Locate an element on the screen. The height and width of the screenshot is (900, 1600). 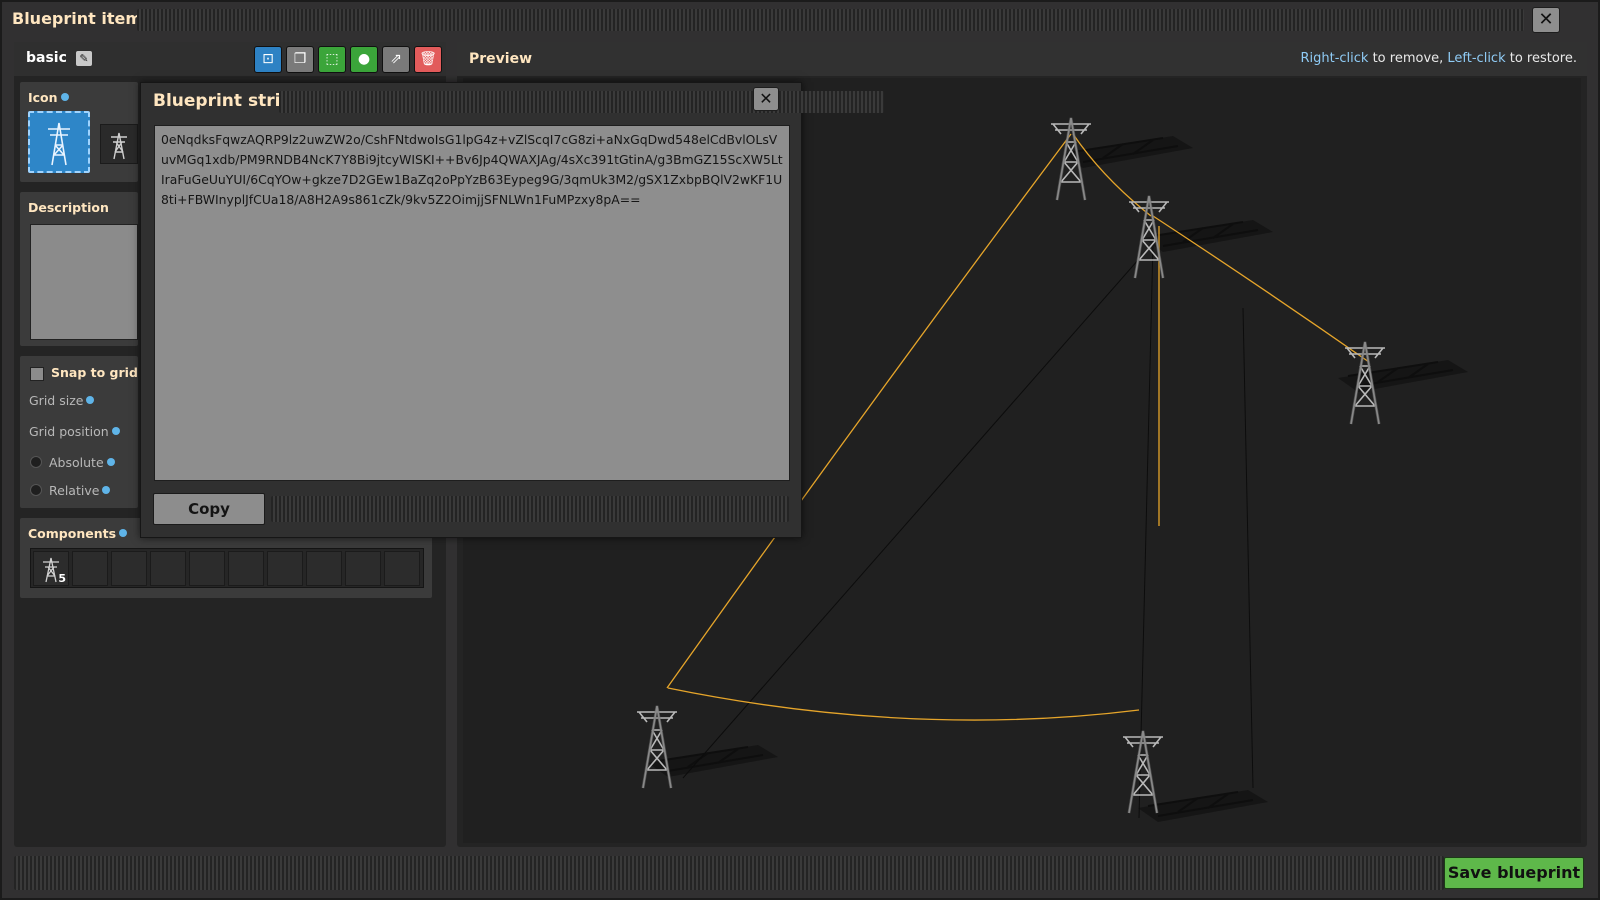
power-pole-icon is located at coordinates (119, 146).